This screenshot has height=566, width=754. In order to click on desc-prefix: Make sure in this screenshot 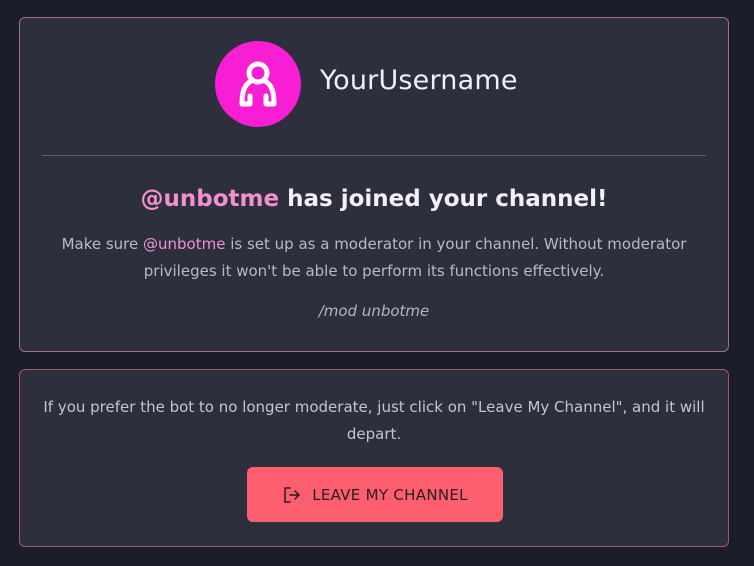, I will do `click(102, 244)`.